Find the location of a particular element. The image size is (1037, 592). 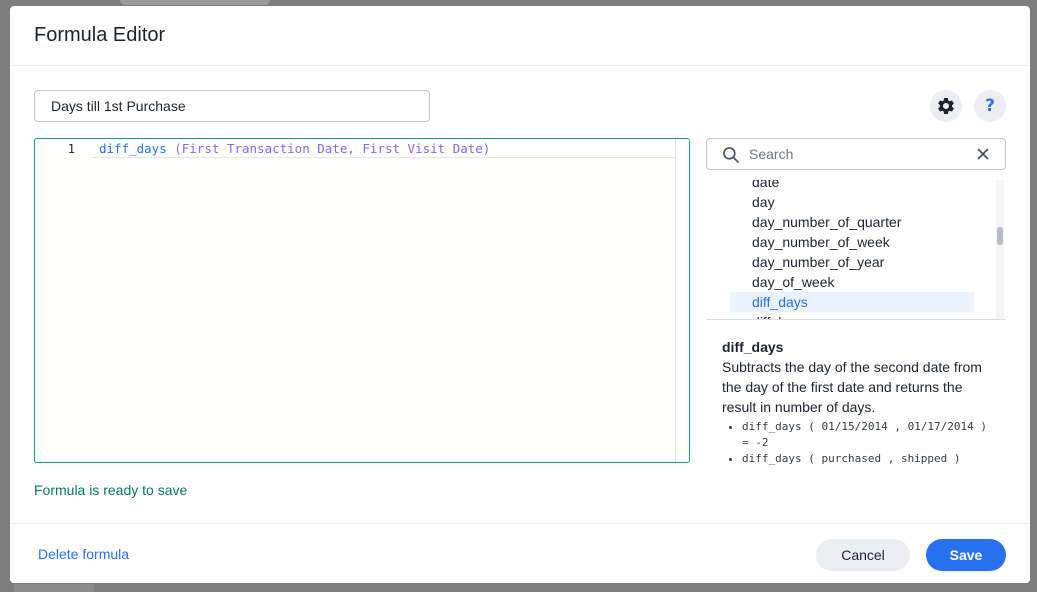

code-function-name: diff_days is located at coordinates (133, 148).